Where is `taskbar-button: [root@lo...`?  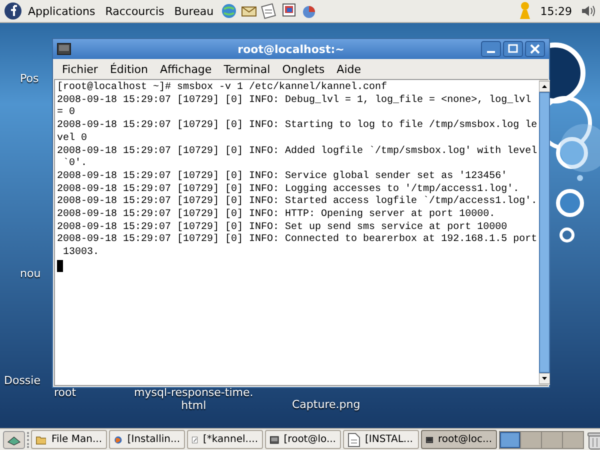 taskbar-button: [root@lo... is located at coordinates (303, 439).